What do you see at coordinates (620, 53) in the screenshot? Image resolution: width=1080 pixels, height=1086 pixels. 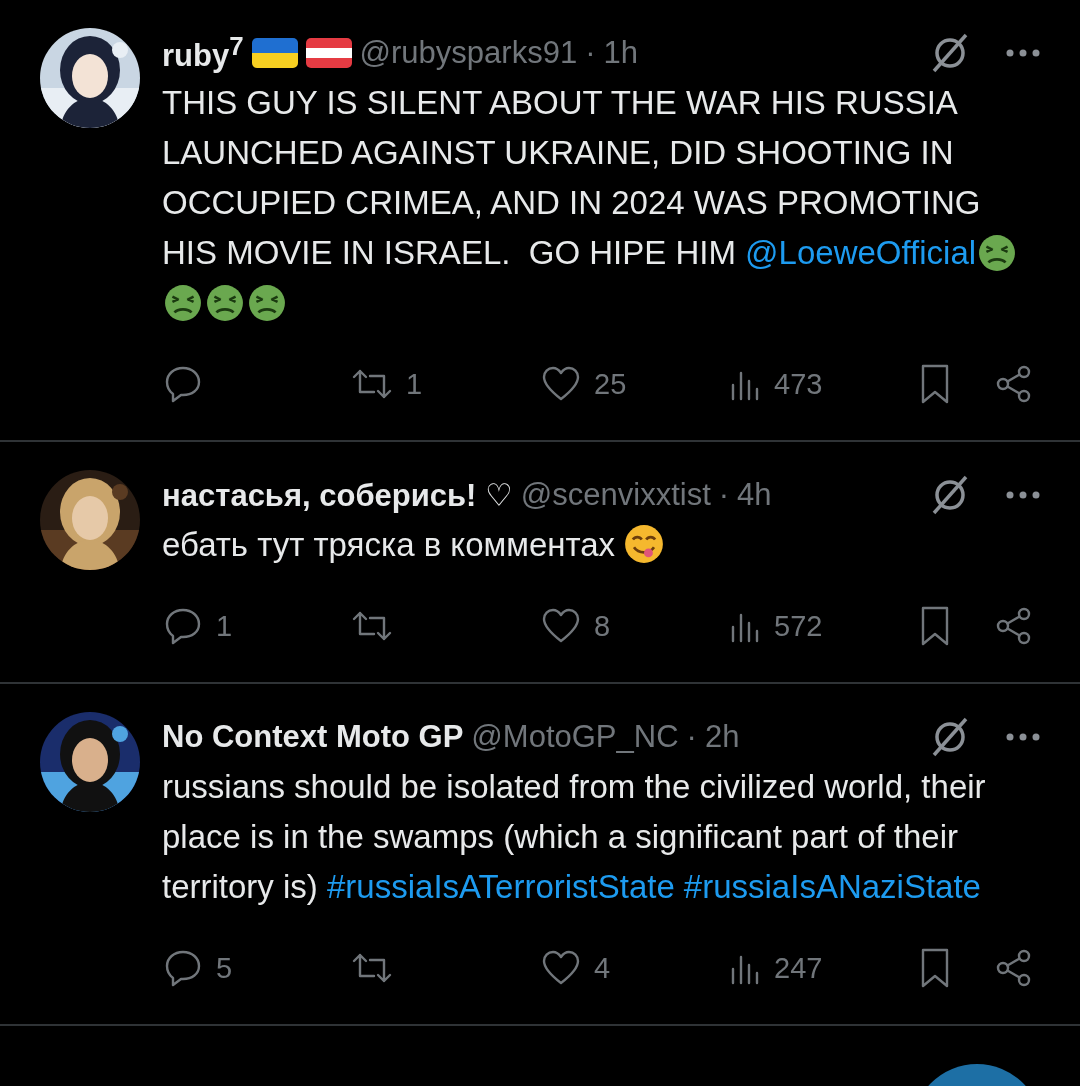 I see `post-time: 1h` at bounding box center [620, 53].